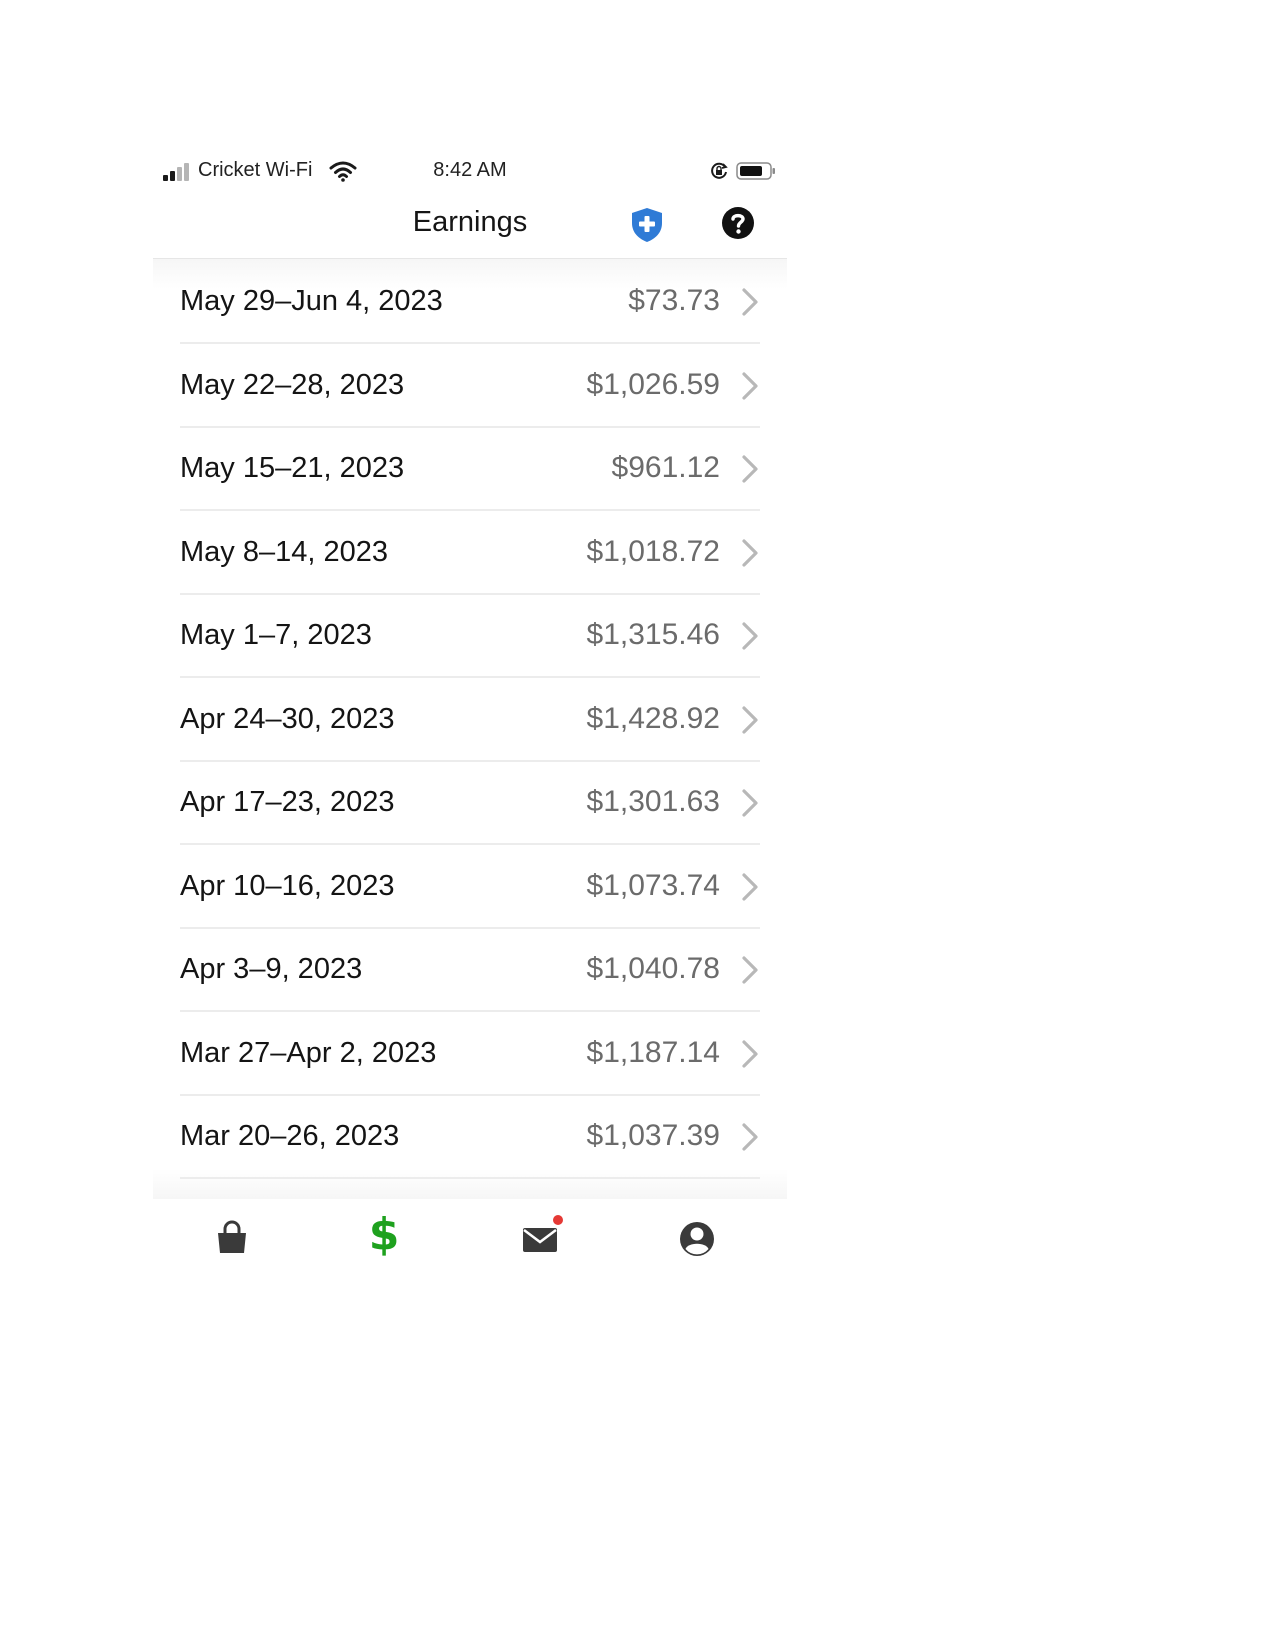 This screenshot has height=1650, width=1275. I want to click on earnings-row: May 29–Jun 4, 2023 $73.73, so click(470, 301).